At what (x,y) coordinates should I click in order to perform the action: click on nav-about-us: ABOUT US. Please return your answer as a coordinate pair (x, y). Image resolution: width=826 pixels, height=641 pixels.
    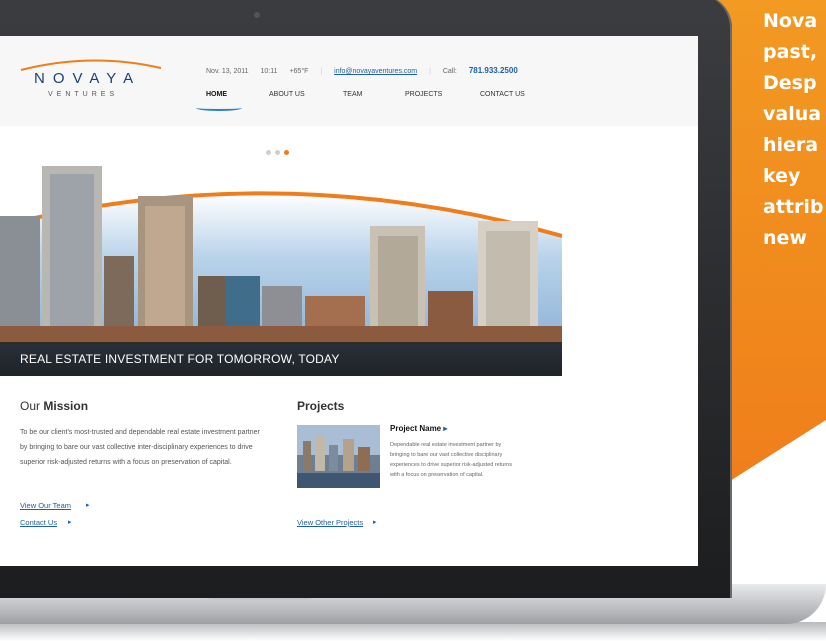
    Looking at the image, I should click on (287, 94).